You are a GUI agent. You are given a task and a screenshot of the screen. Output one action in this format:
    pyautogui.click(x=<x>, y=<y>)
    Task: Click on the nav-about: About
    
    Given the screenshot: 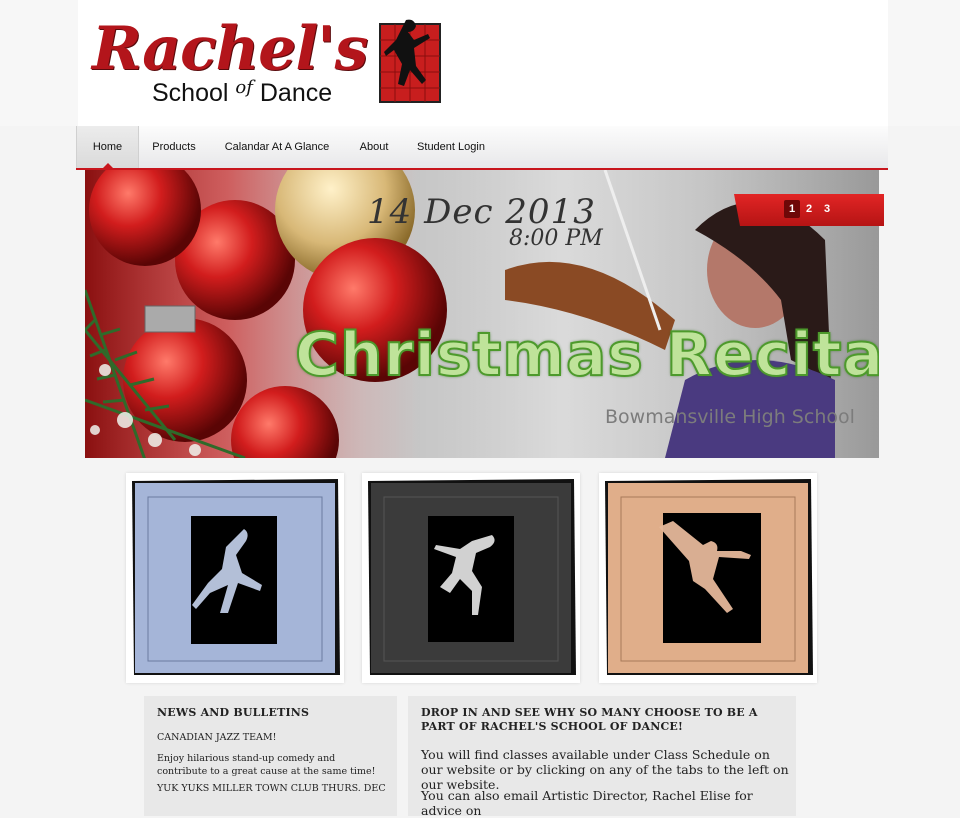 What is the action you would take?
    pyautogui.click(x=374, y=147)
    